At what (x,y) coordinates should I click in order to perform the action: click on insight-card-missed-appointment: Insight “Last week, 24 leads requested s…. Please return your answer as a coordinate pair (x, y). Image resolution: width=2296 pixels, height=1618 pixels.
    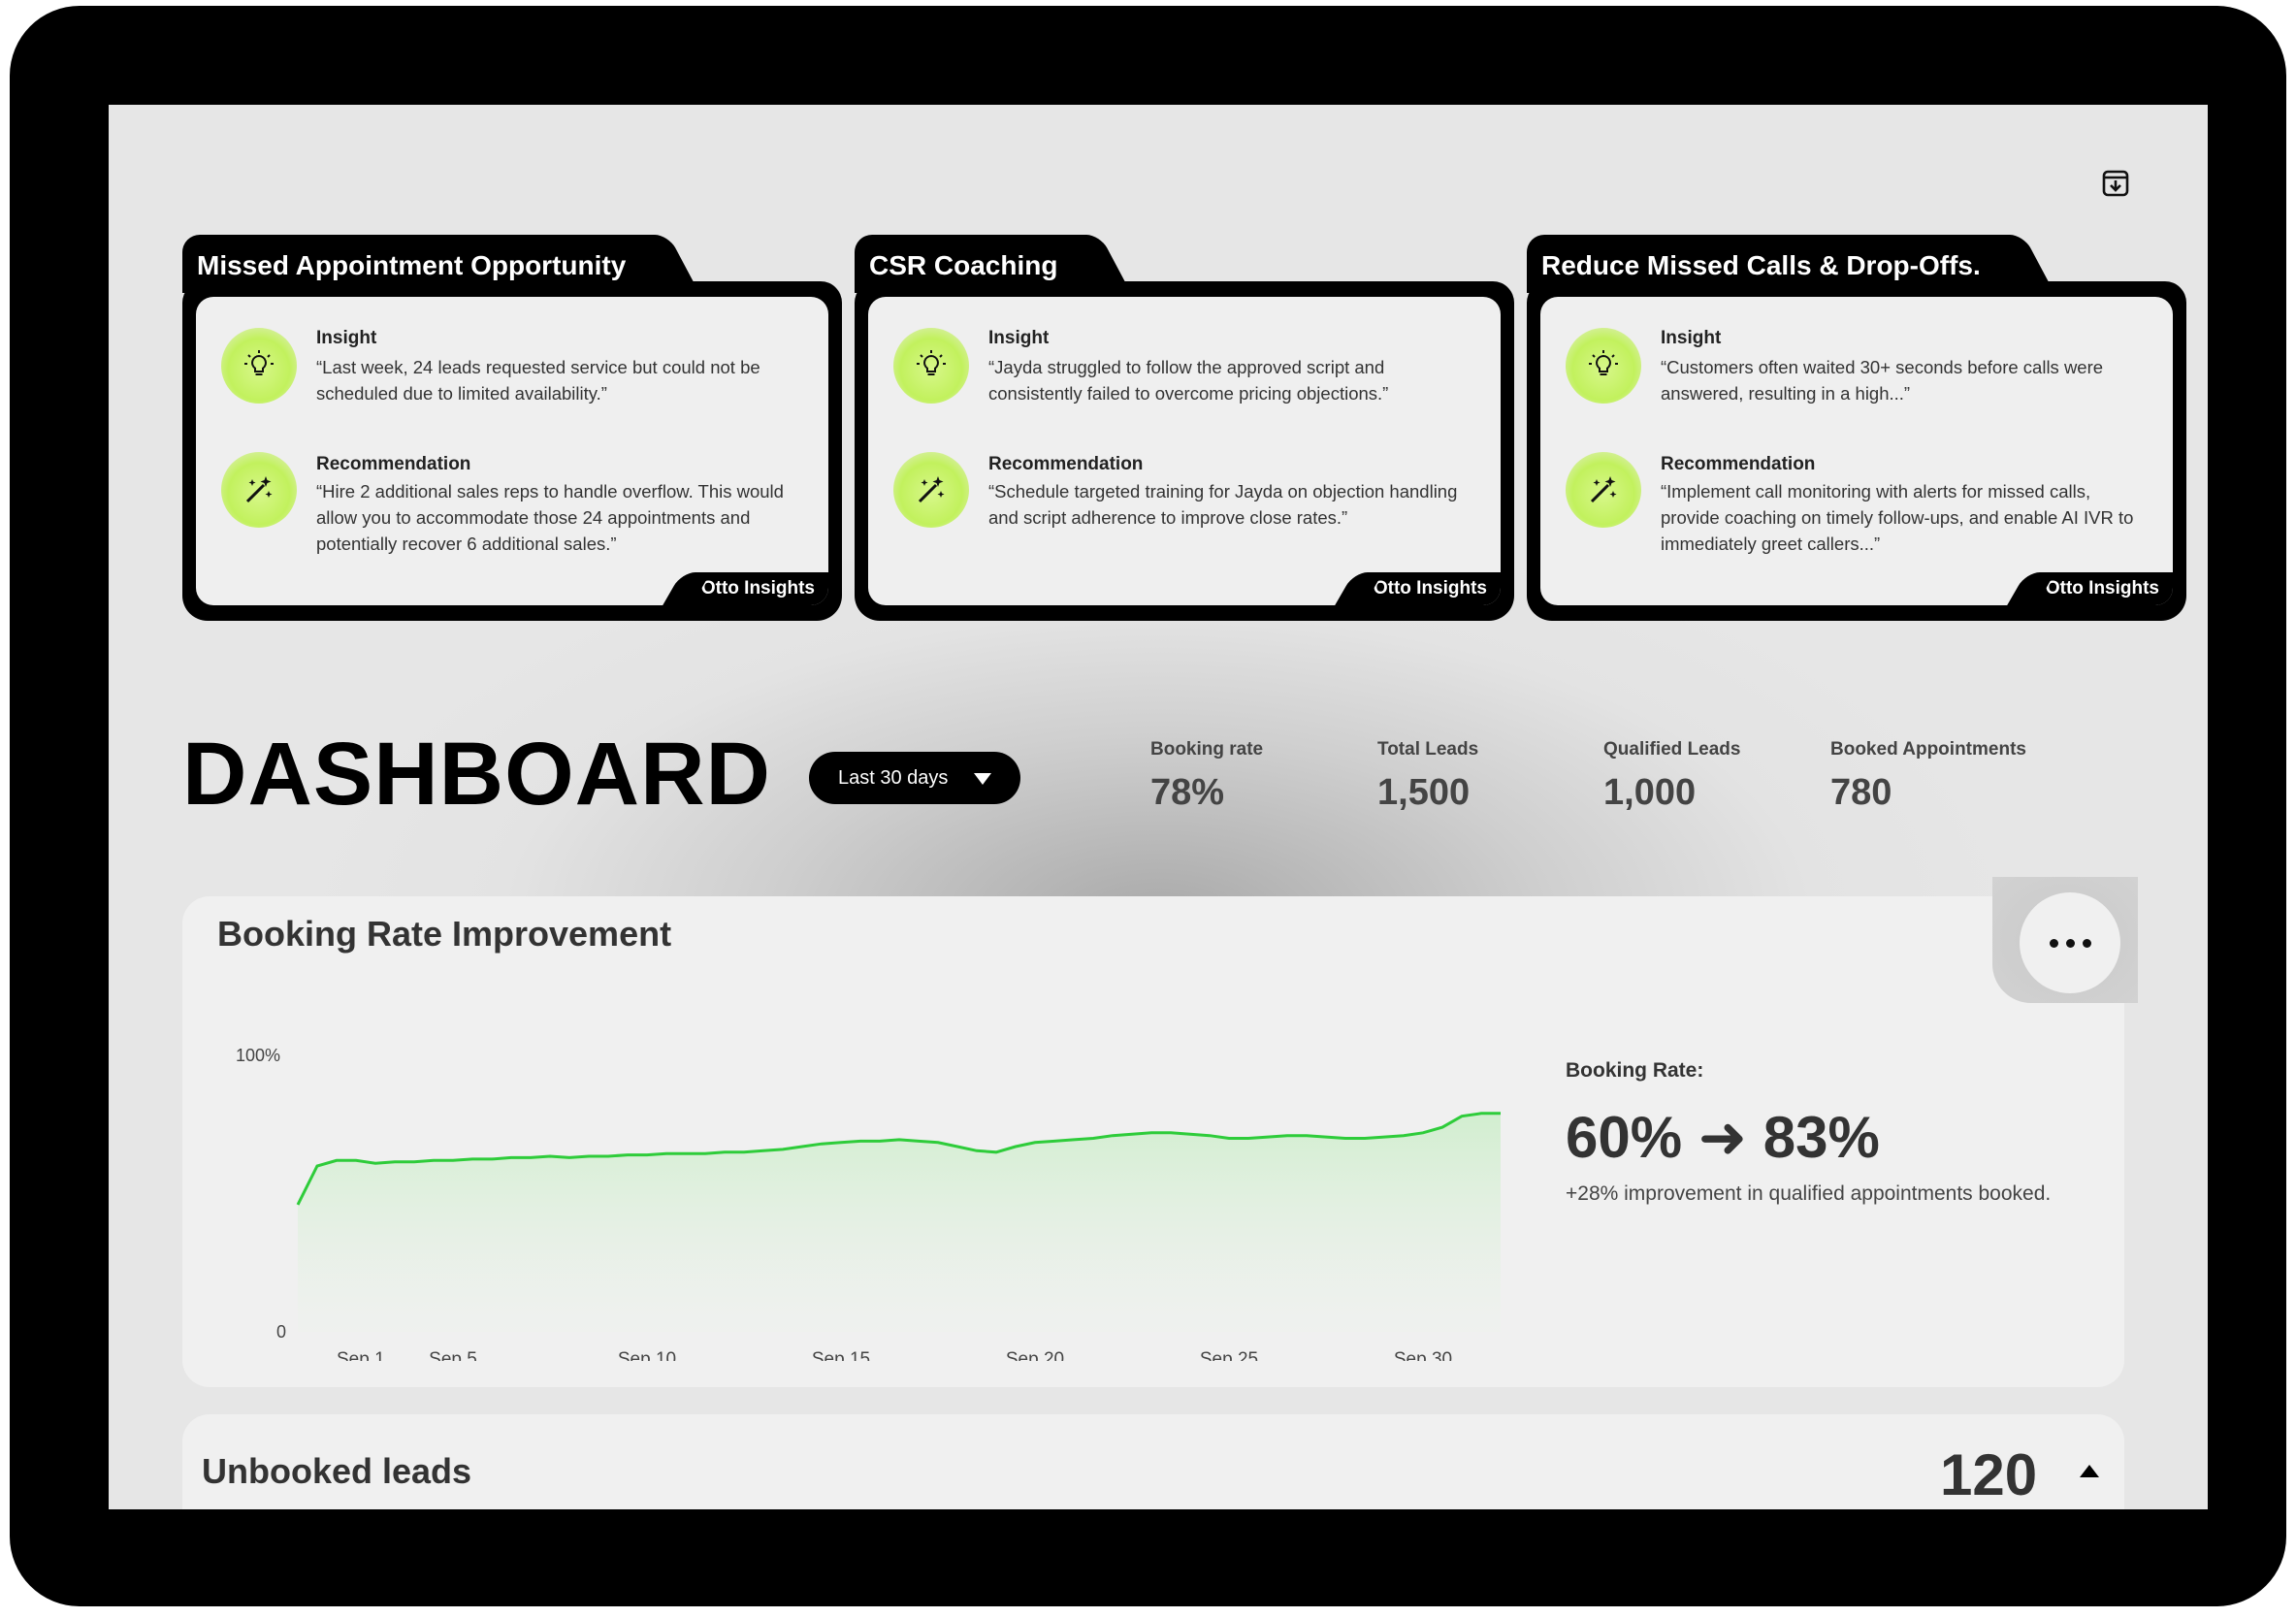
    Looking at the image, I should click on (512, 428).